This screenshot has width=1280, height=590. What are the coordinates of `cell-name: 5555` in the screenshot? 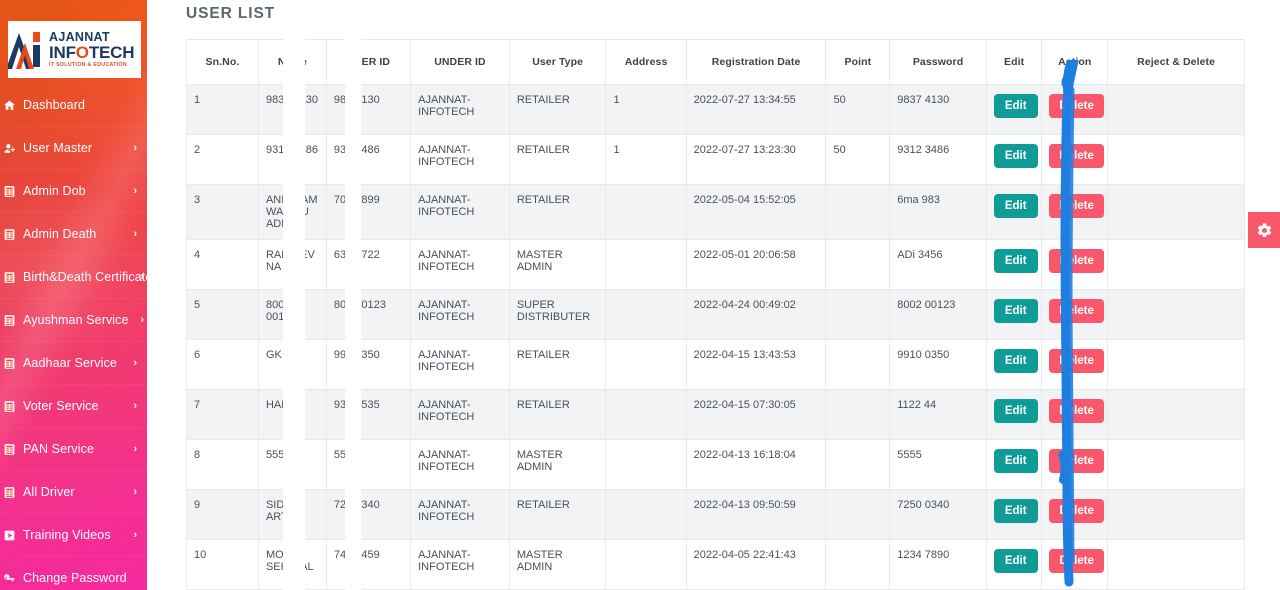 It's located at (292, 464).